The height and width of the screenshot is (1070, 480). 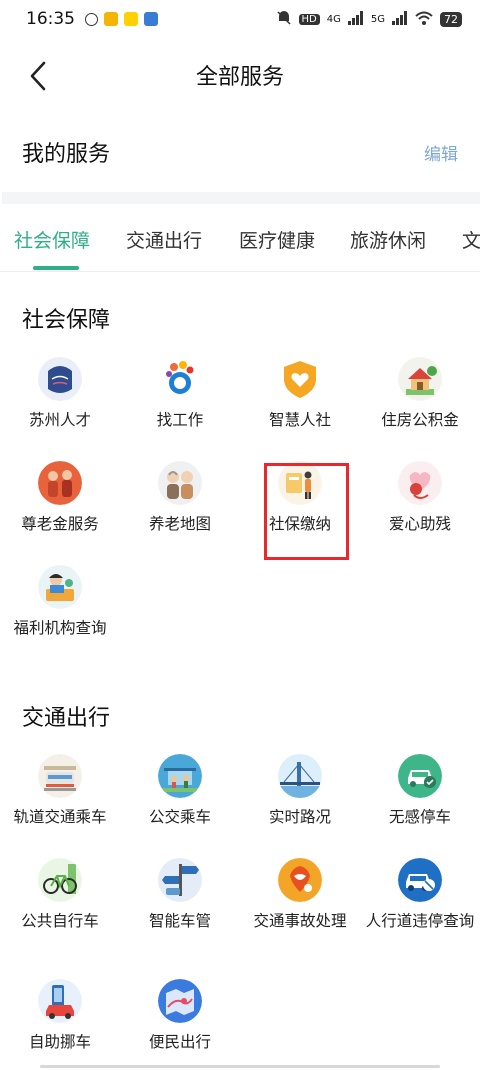 I want to click on service-label: 人行道违停查询, so click(x=420, y=921).